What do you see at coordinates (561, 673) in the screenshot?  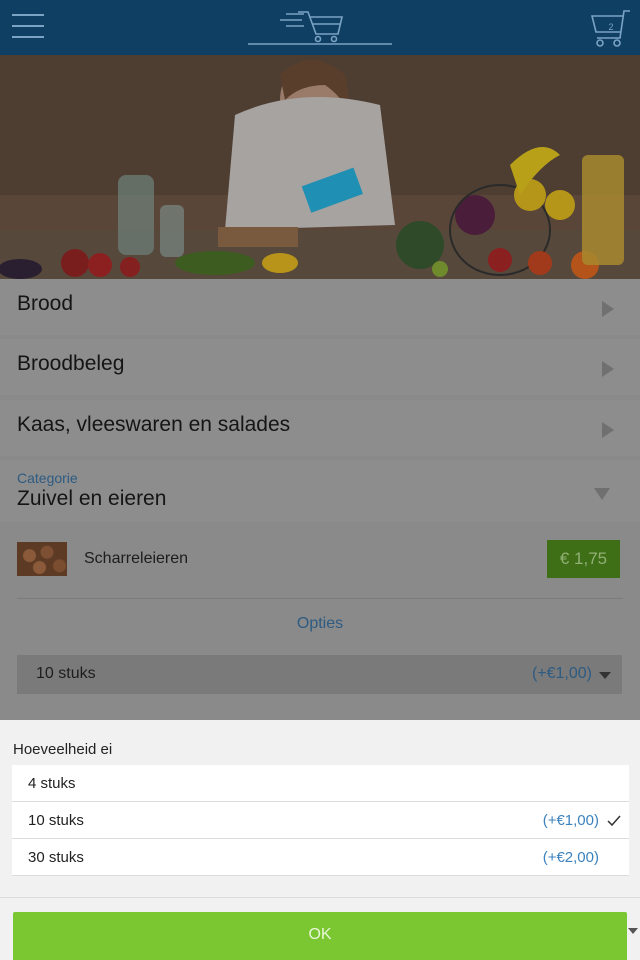 I see `select-extra-price: (+€1,00)` at bounding box center [561, 673].